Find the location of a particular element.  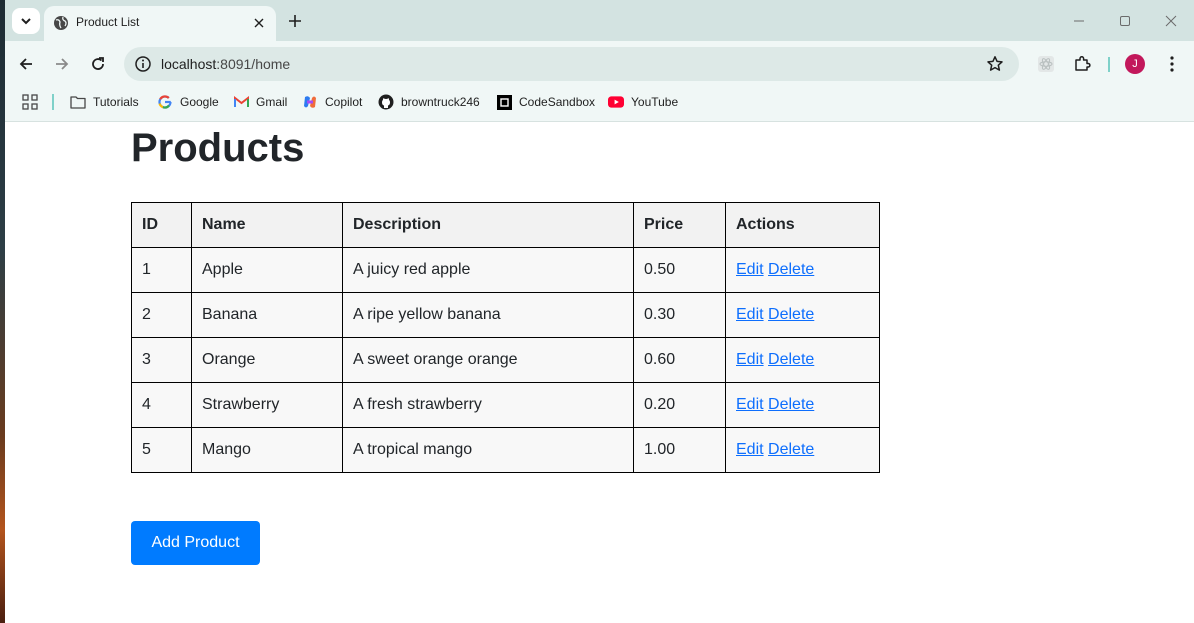

cell-id: 5 is located at coordinates (161, 450).